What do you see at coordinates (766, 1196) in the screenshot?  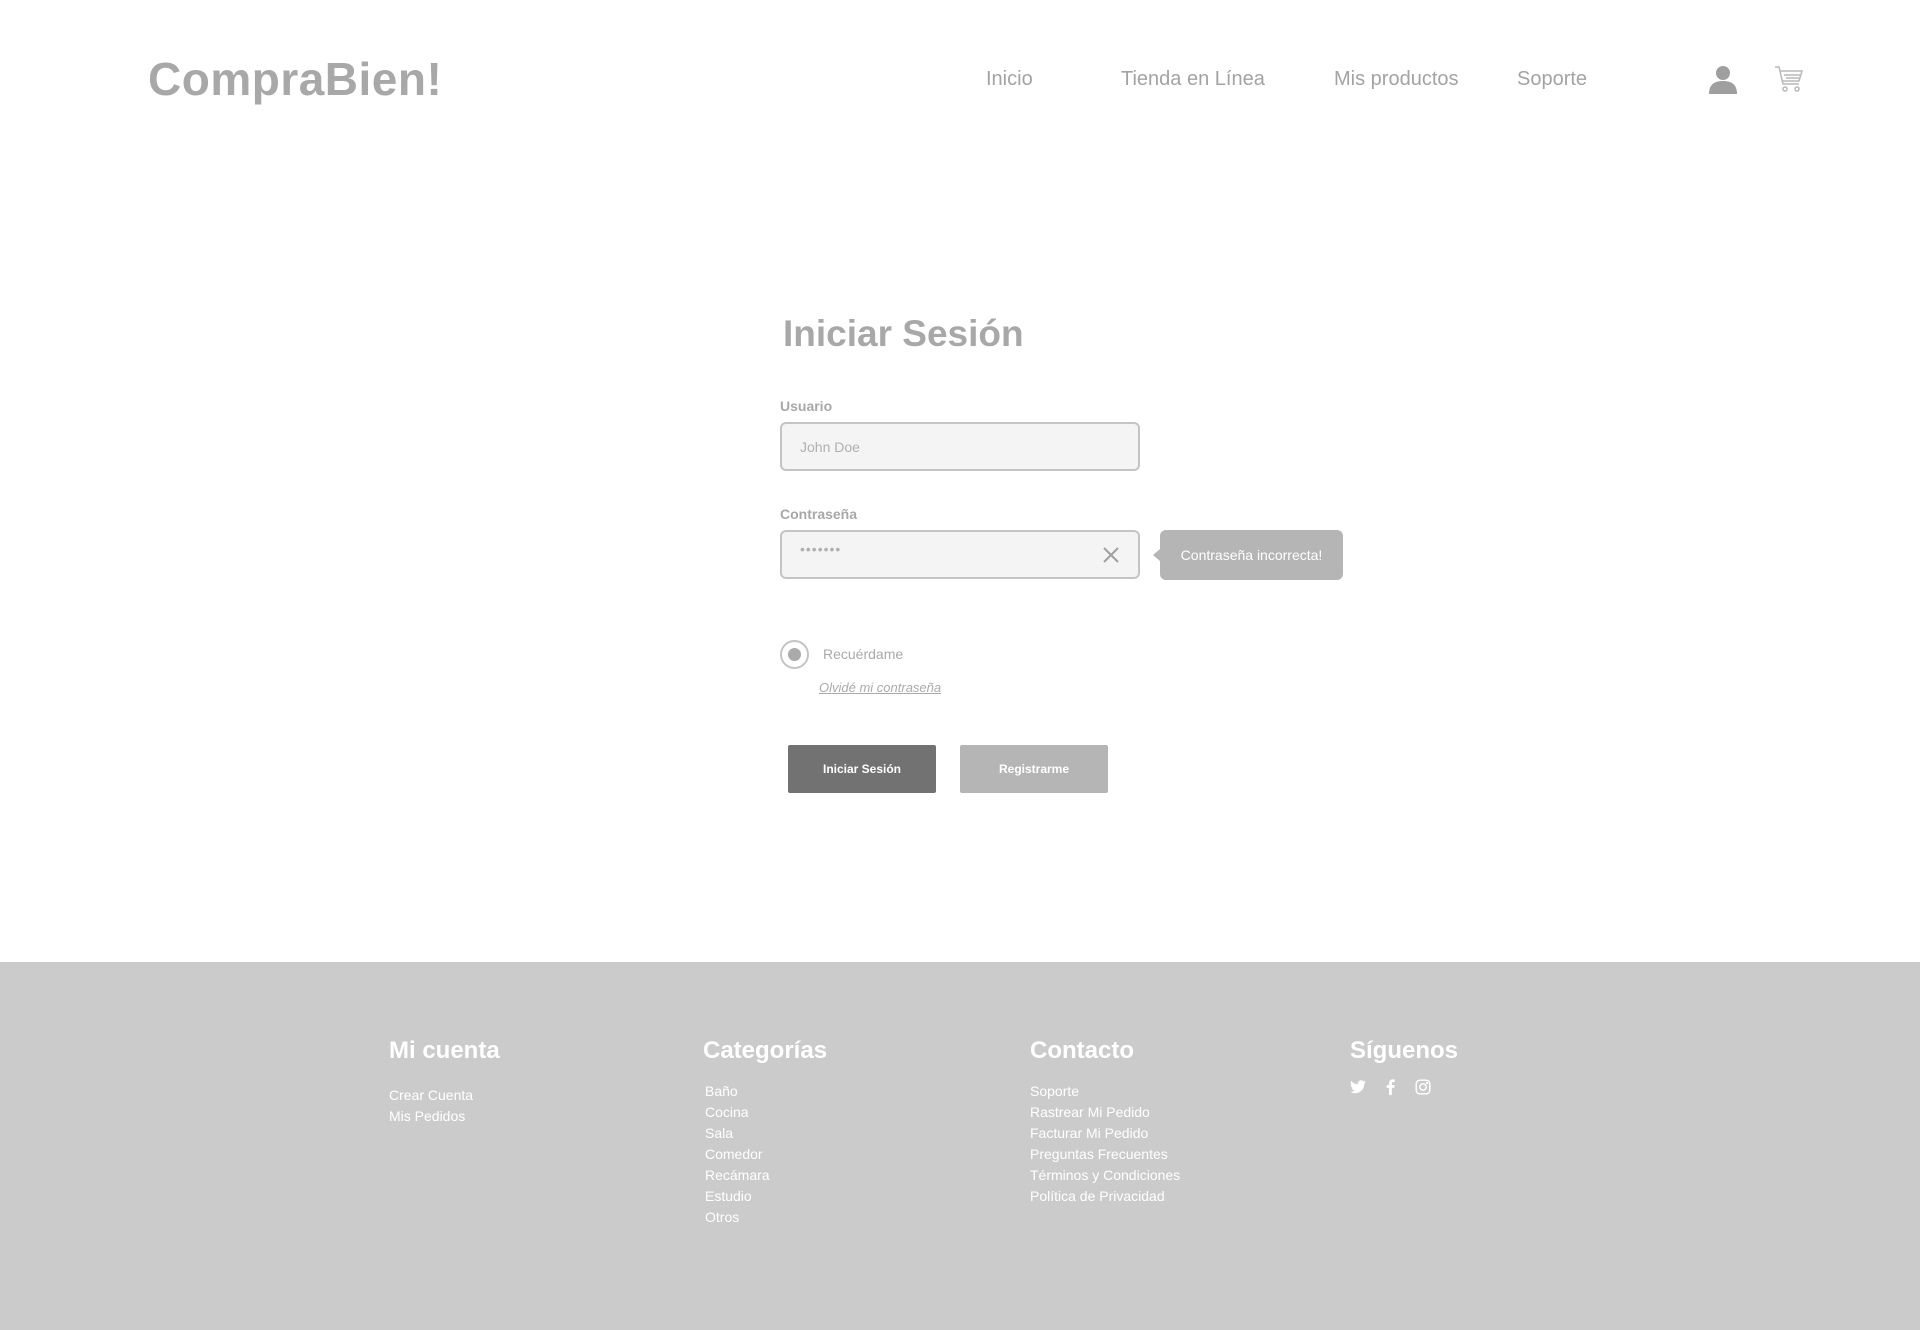 I see `footer-link-estudio: Estudio` at bounding box center [766, 1196].